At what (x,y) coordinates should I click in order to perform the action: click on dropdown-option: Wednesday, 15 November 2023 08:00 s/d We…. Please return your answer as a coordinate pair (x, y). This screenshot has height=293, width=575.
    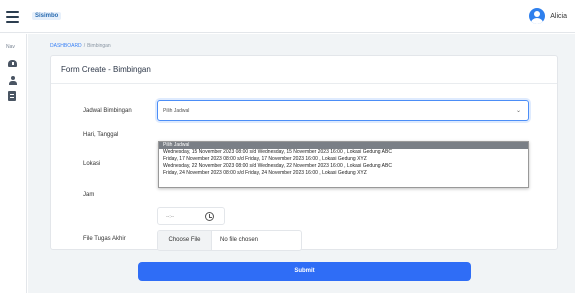
    Looking at the image, I should click on (343, 152).